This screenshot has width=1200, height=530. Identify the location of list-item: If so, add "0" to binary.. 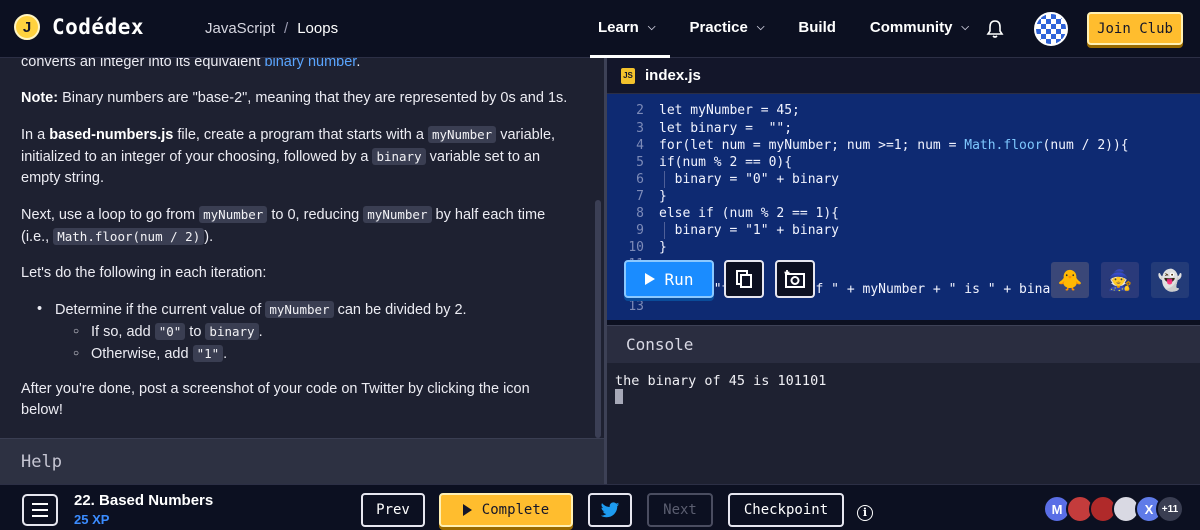
(321, 332).